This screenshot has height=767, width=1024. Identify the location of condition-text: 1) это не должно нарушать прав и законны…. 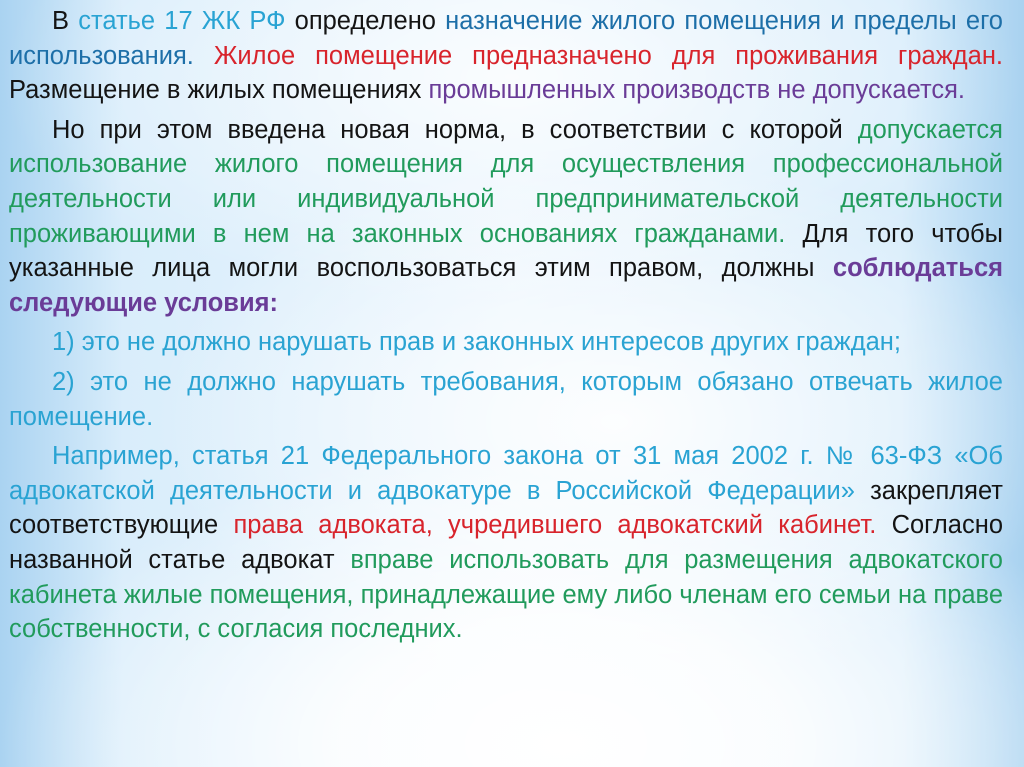
(476, 342).